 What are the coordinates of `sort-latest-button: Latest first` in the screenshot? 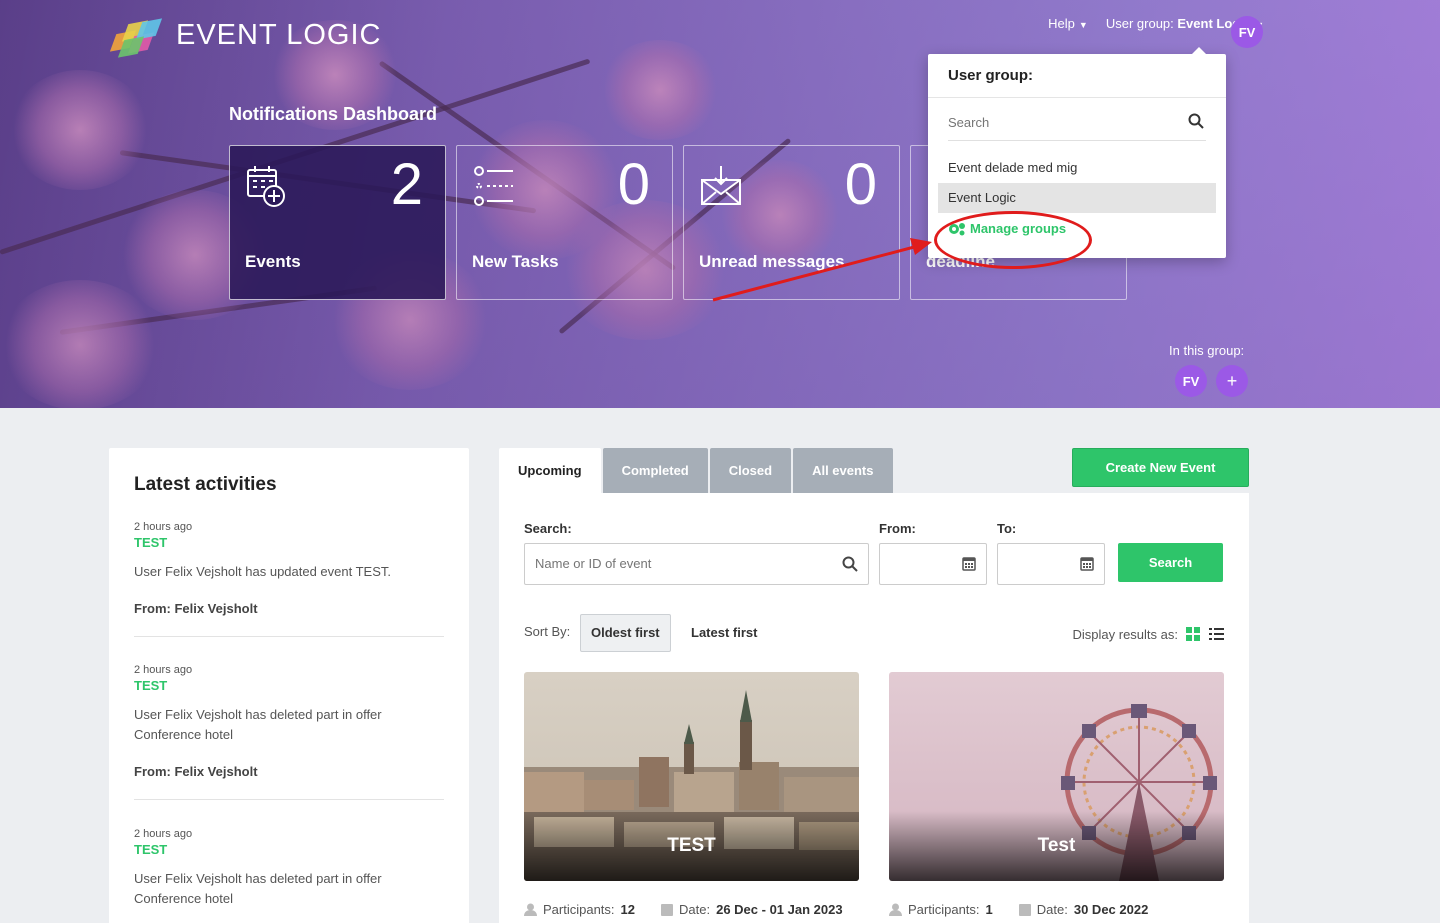 It's located at (724, 633).